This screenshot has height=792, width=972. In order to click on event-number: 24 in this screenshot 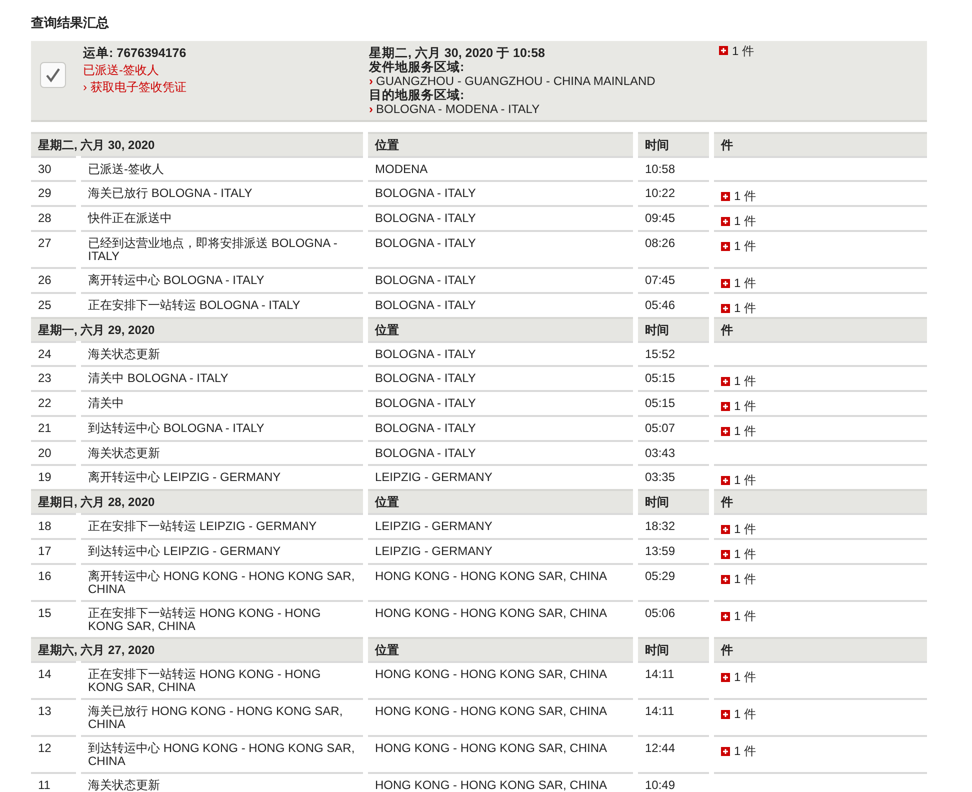, I will do `click(53, 353)`.